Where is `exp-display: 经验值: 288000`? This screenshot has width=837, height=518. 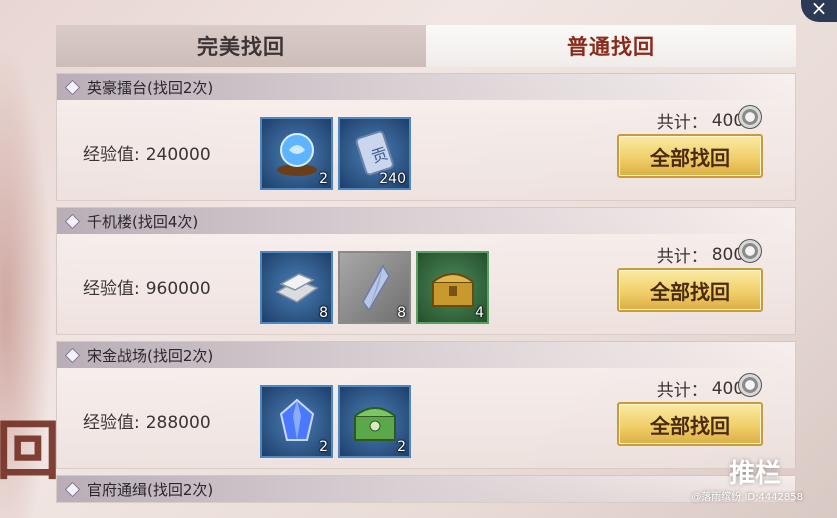
exp-display: 经验值: 288000 is located at coordinates (147, 420).